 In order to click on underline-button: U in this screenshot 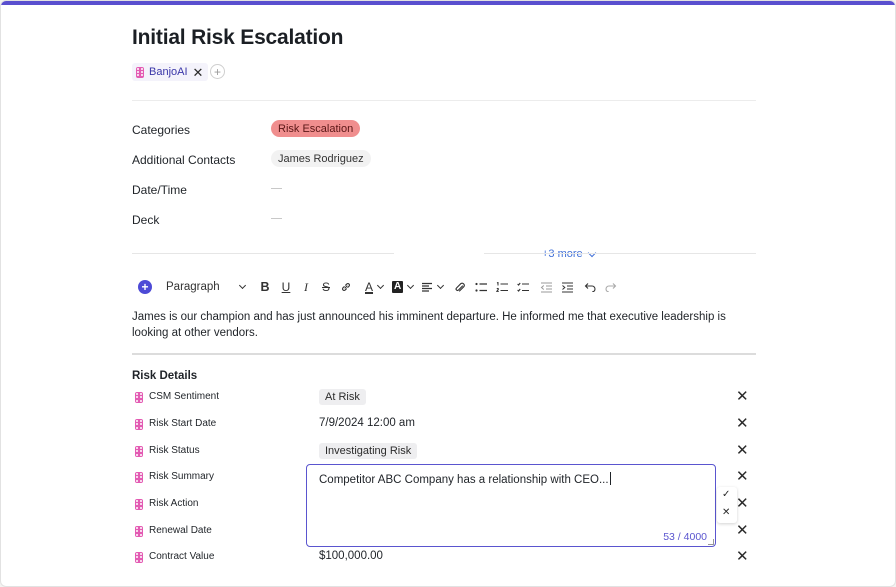, I will do `click(286, 287)`.